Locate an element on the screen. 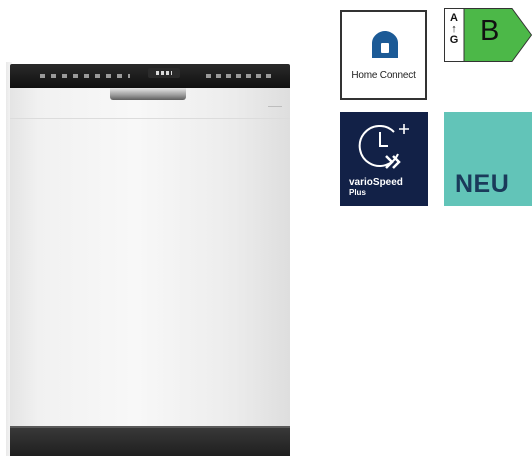 The image size is (532, 456). variospeed-subtitle: Plus is located at coordinates (357, 192).